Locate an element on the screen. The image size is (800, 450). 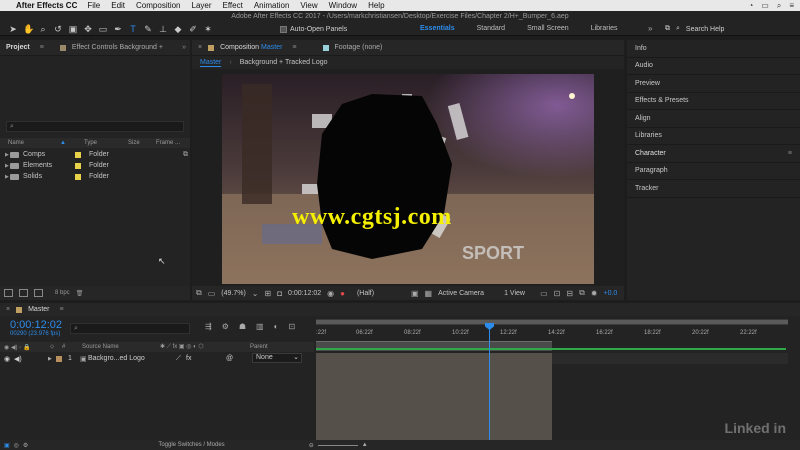
work-area-bar is located at coordinates (552, 322).